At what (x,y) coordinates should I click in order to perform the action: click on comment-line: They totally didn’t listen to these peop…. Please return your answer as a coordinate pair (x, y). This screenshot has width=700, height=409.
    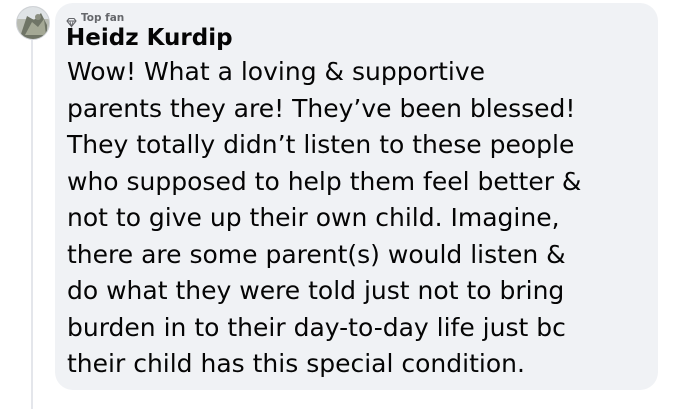
    Looking at the image, I should click on (321, 144).